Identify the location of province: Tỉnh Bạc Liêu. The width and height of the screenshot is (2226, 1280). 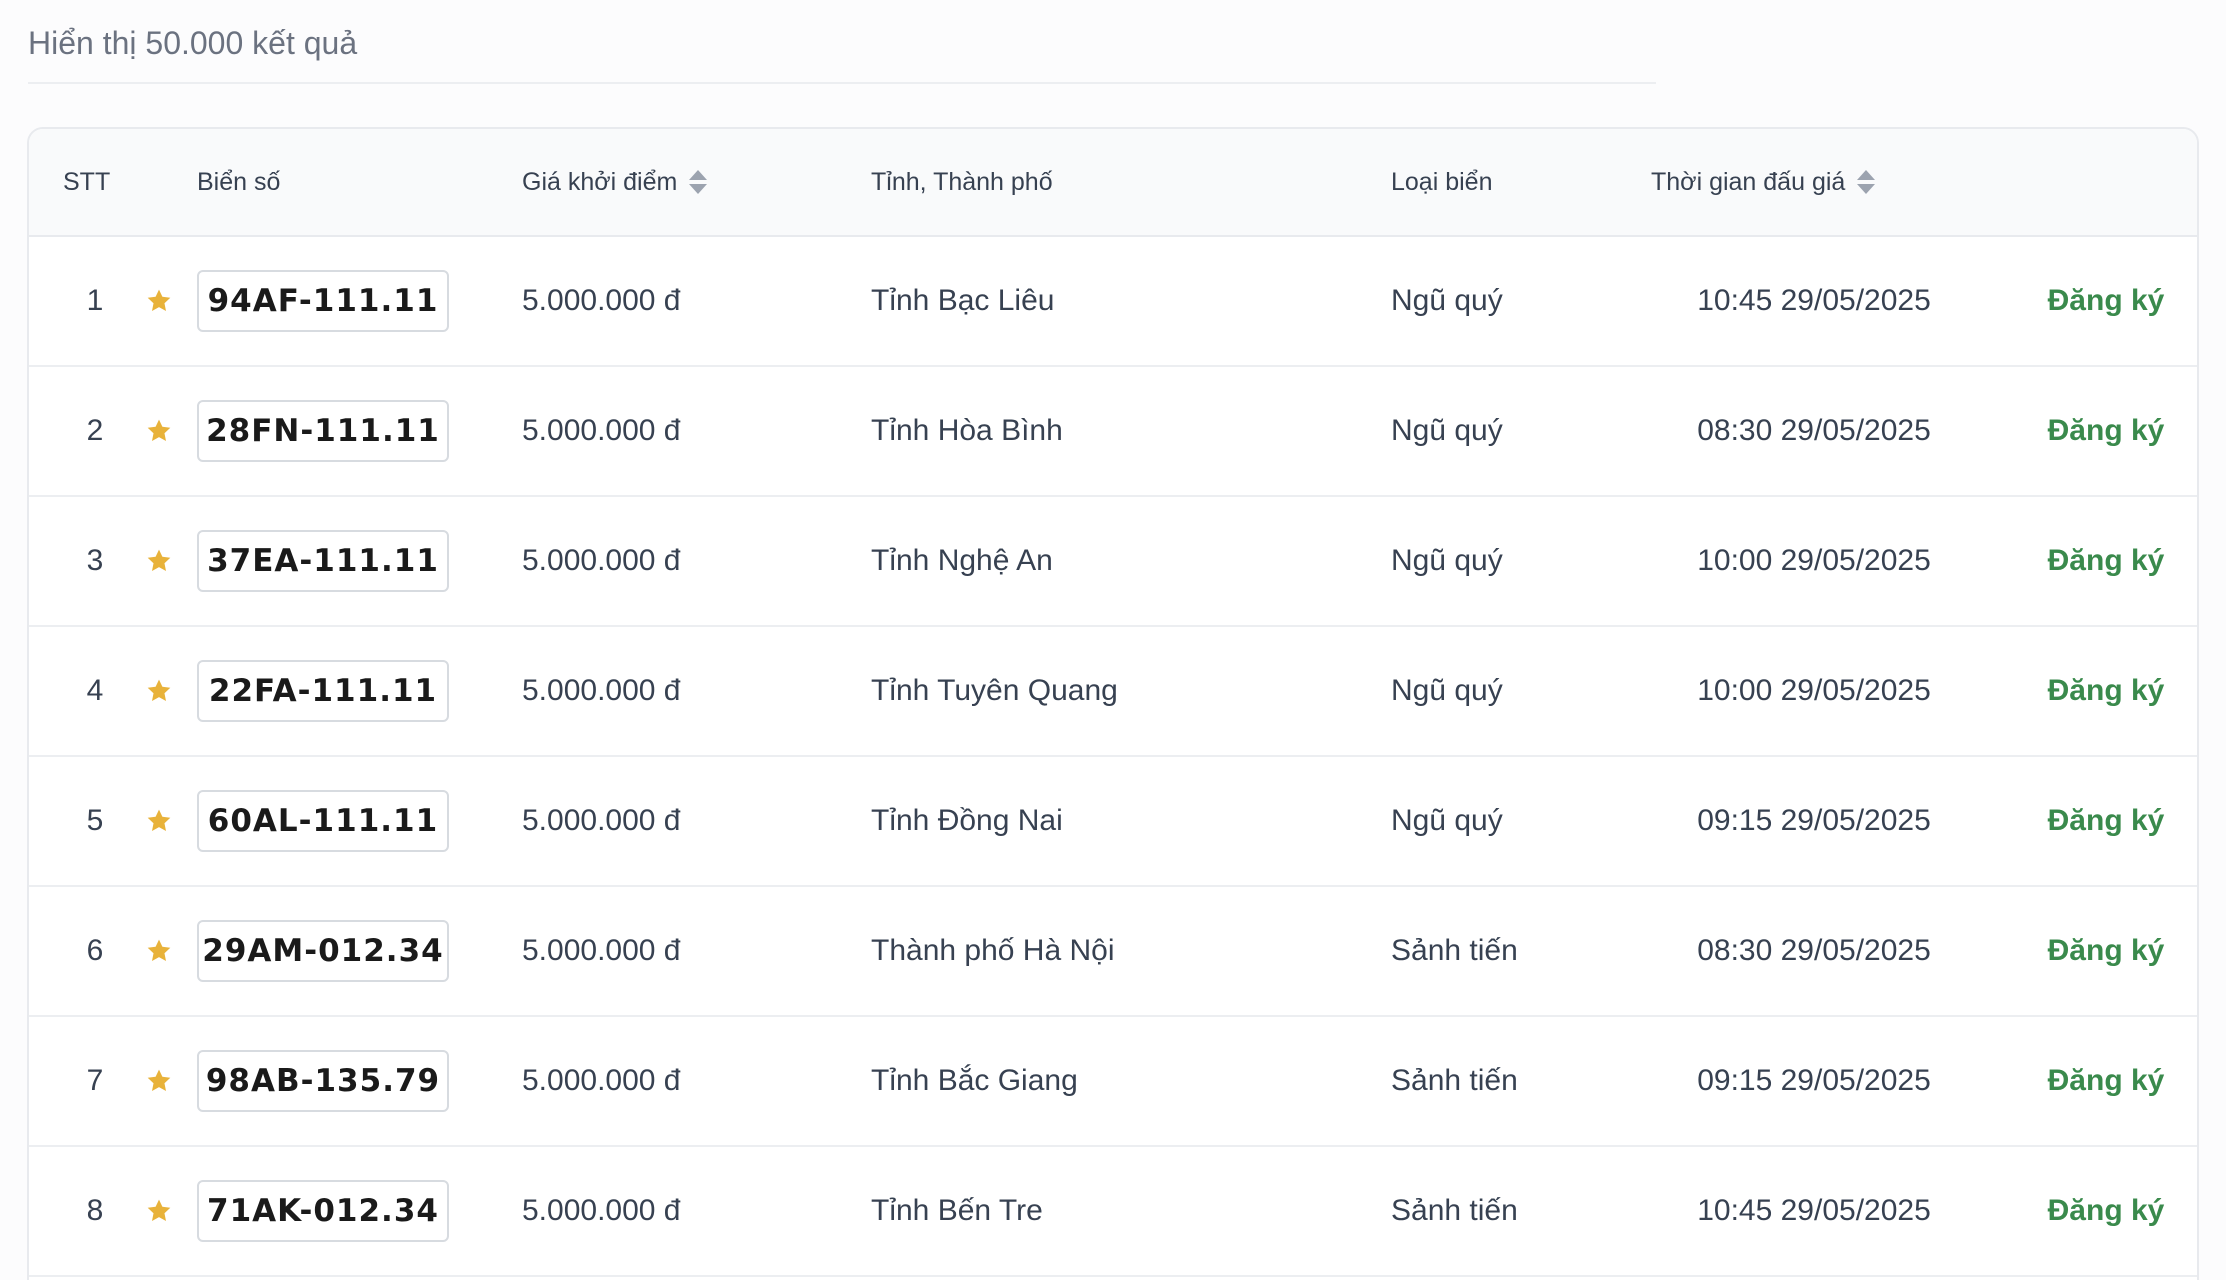
(962, 301).